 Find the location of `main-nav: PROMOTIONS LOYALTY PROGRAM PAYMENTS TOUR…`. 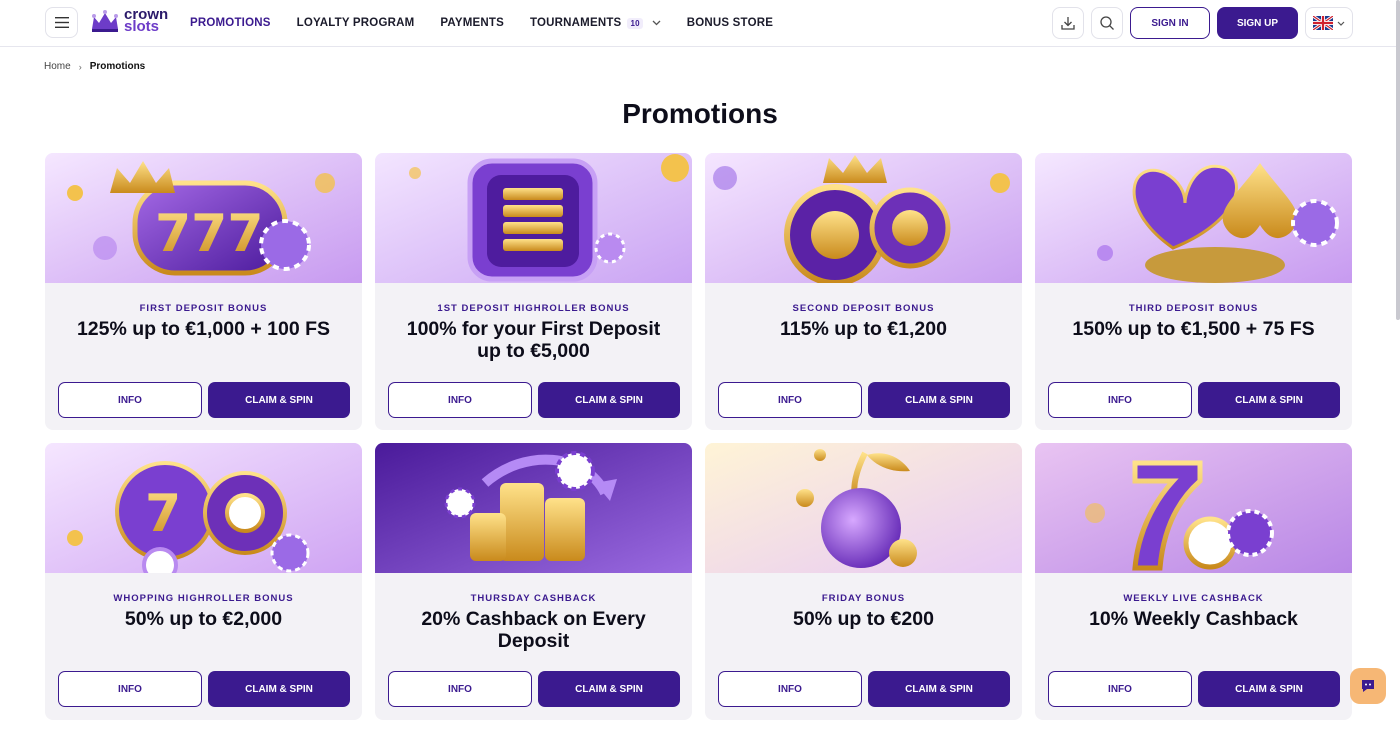

main-nav: PROMOTIONS LOYALTY PROGRAM PAYMENTS TOUR… is located at coordinates (494, 23).